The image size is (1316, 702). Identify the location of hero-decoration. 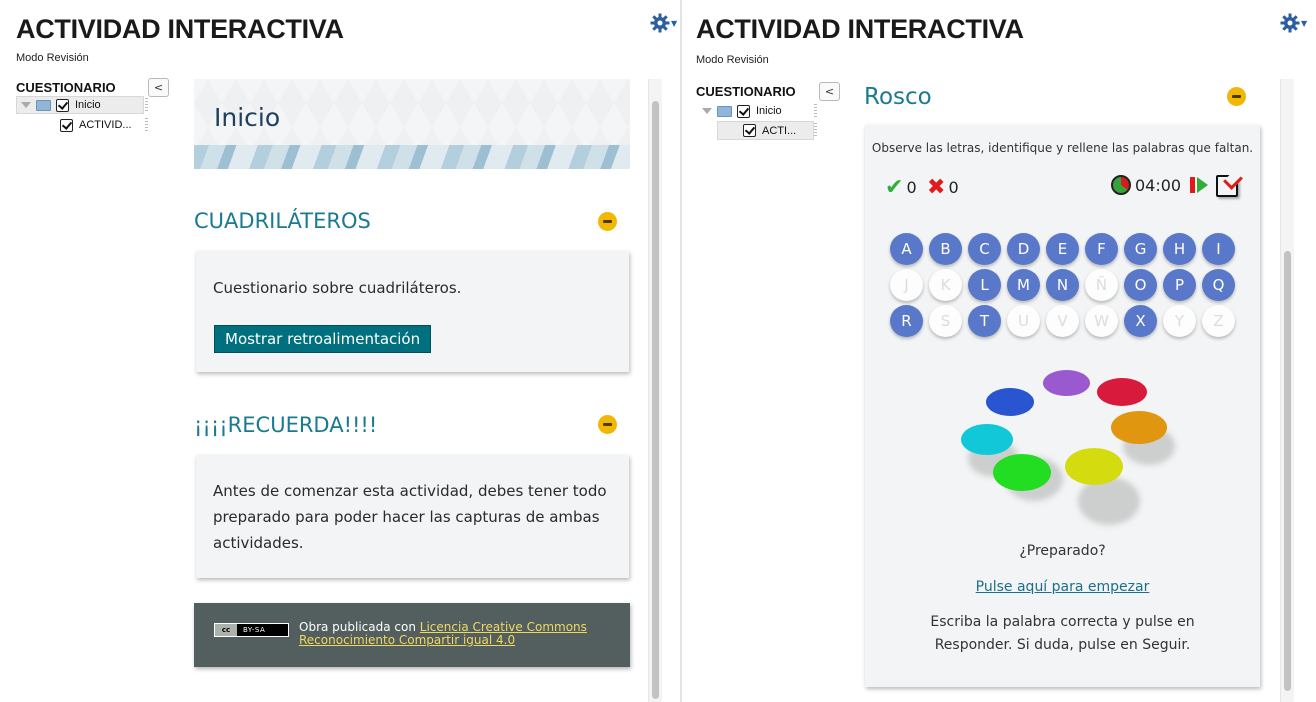
(412, 157).